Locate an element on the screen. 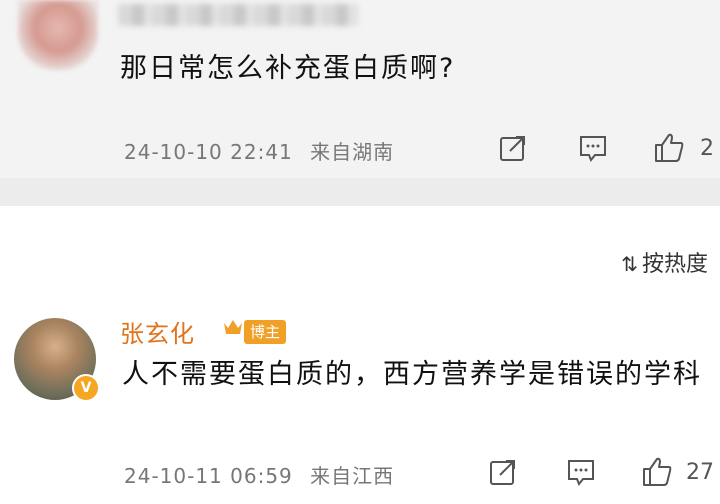 This screenshot has height=504, width=720. timestamp: 24-10-10 22:41 is located at coordinates (208, 152).